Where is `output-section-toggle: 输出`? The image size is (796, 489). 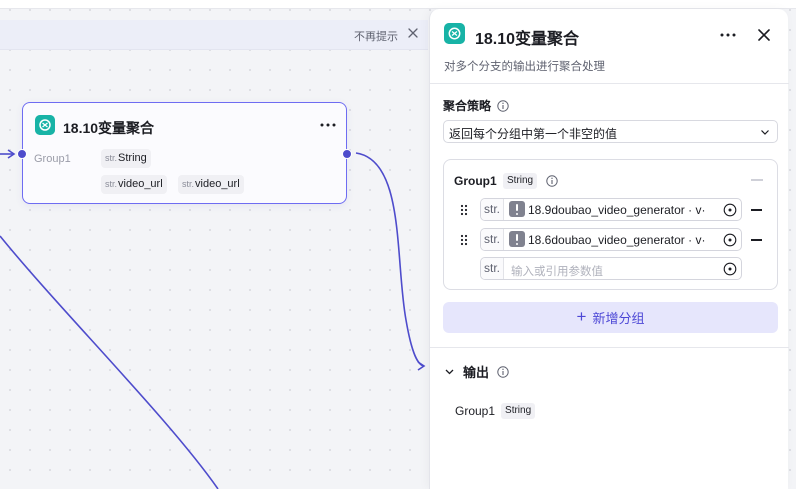 output-section-toggle: 输出 is located at coordinates (476, 371).